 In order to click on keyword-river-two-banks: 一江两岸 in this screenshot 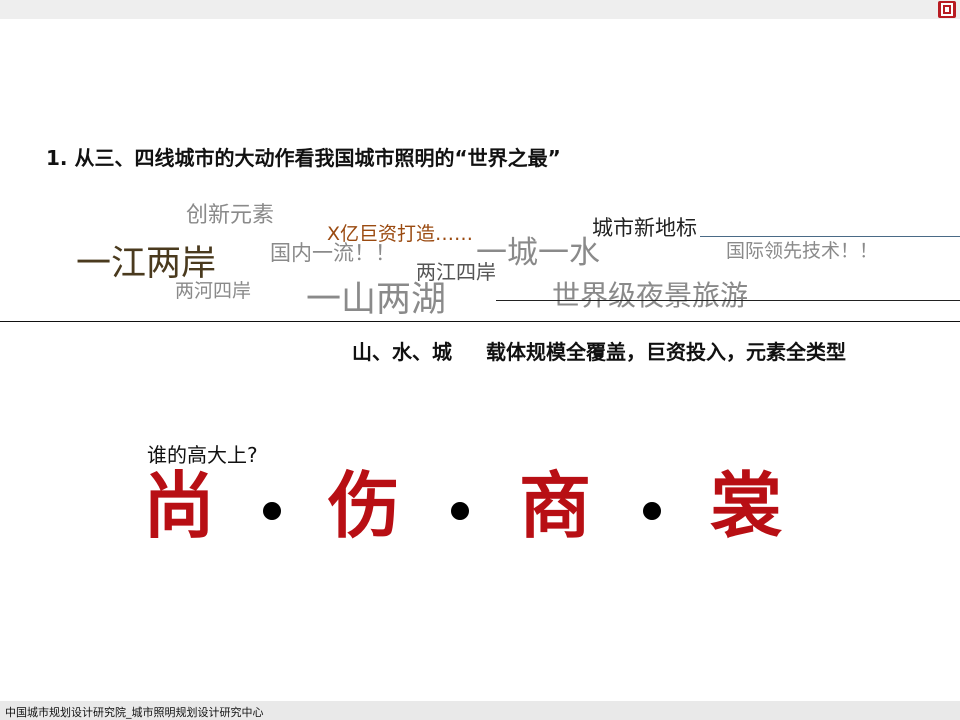, I will do `click(146, 264)`.